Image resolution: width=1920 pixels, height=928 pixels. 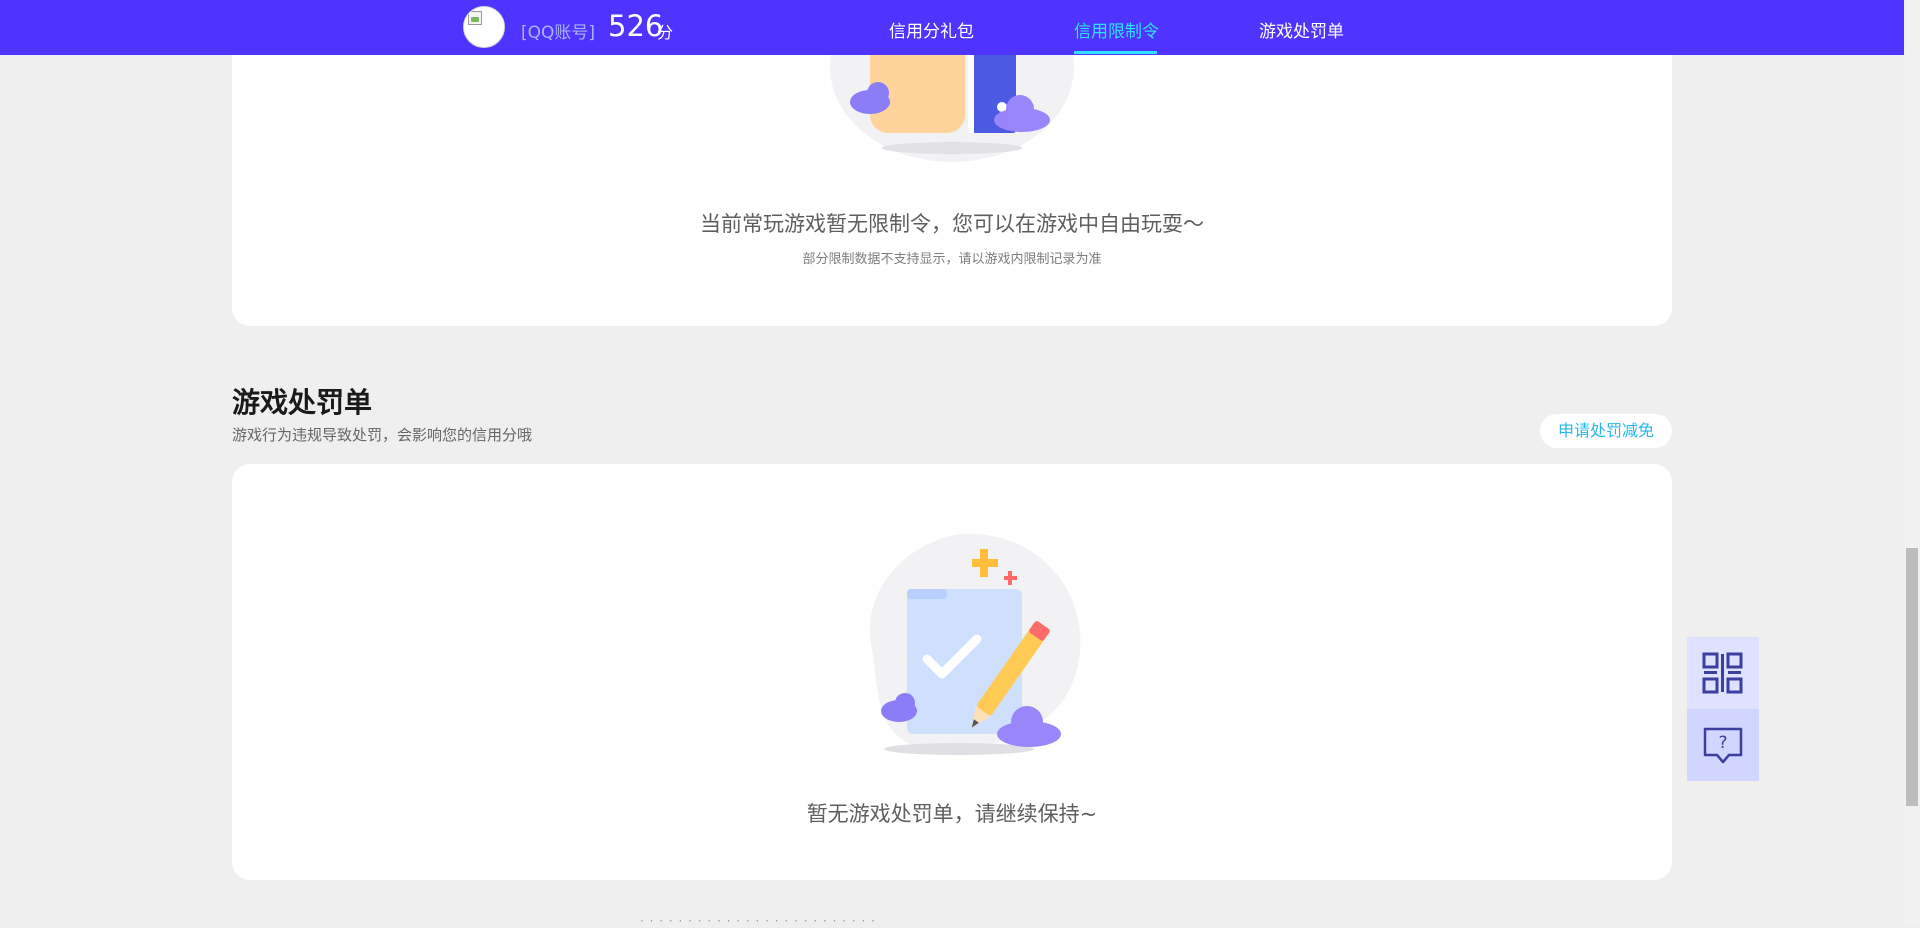 I want to click on tab-game-penalty-ticket: 游戏处罚单, so click(x=1301, y=29).